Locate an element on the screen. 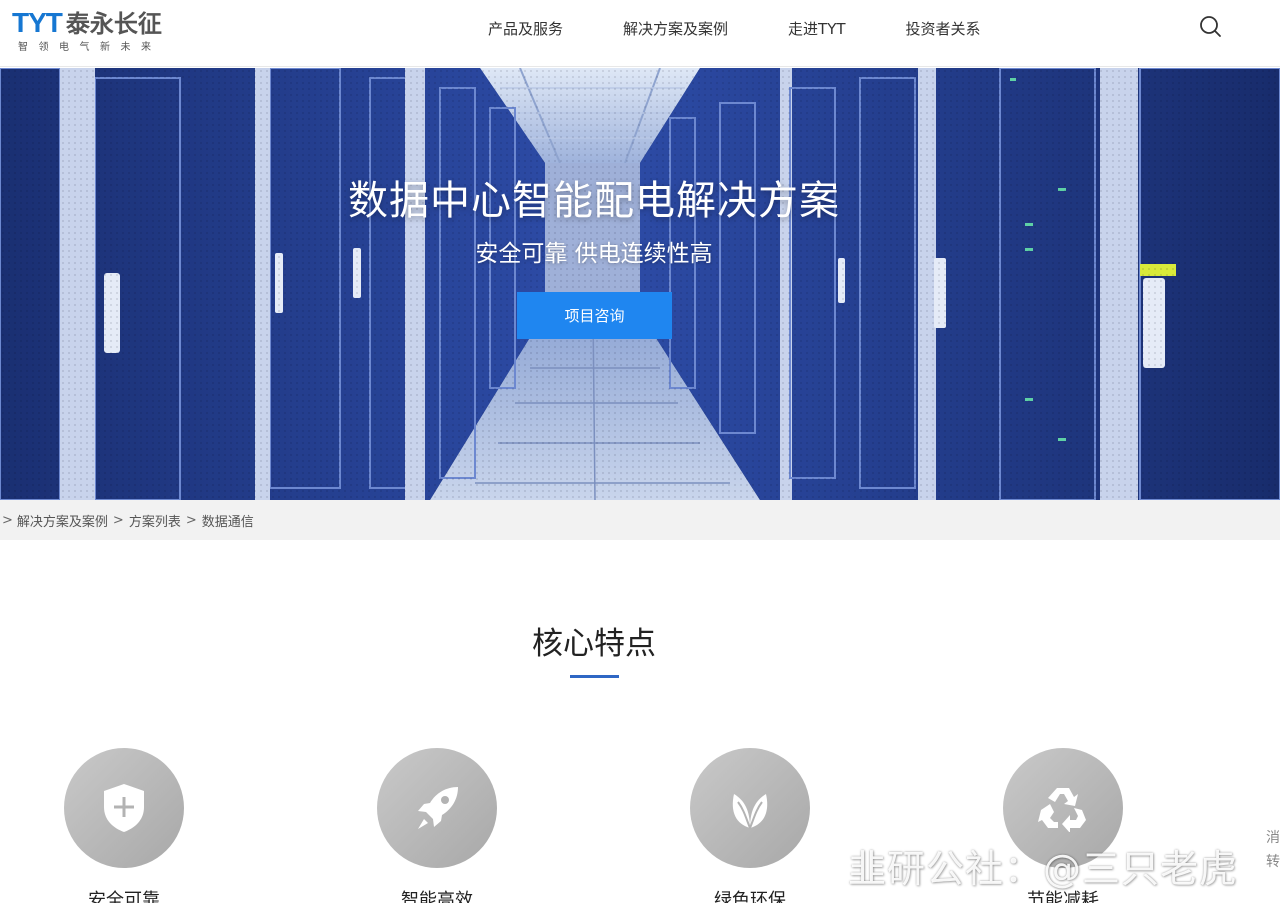 The image size is (1280, 903). watermark-text: 韭研公社：@三只老虎 is located at coordinates (1043, 869).